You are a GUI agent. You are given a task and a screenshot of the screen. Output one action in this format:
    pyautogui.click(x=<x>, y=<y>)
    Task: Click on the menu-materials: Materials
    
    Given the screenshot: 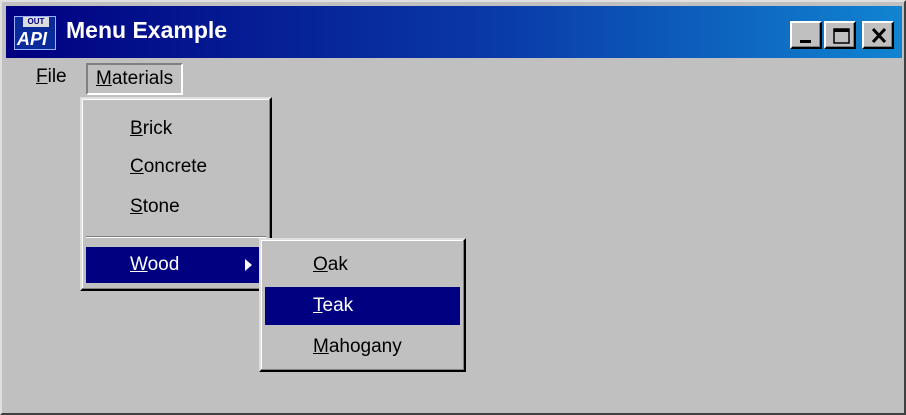 What is the action you would take?
    pyautogui.click(x=135, y=79)
    